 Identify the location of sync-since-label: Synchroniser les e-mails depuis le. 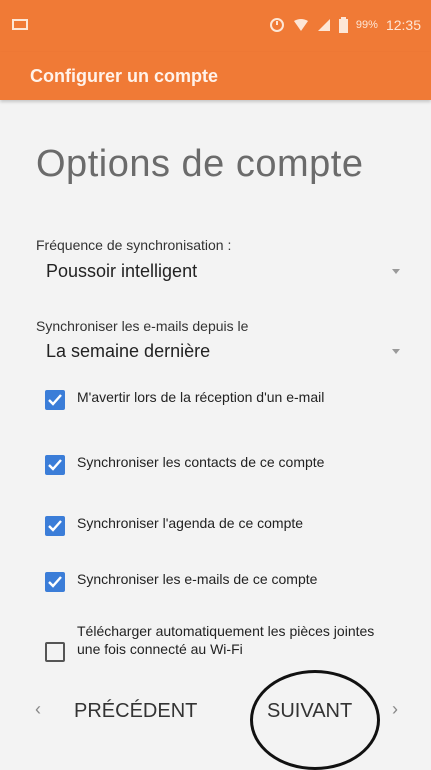
(142, 326).